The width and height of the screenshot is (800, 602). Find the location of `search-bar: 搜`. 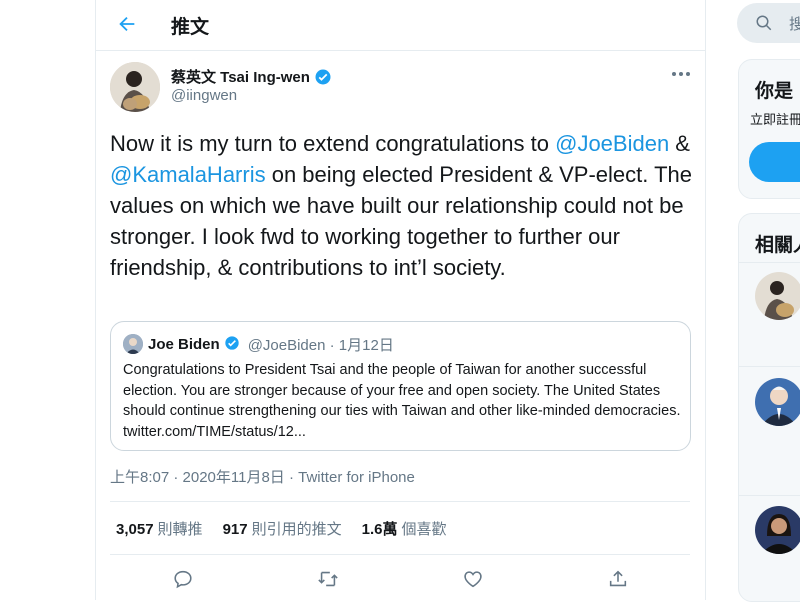

search-bar: 搜 is located at coordinates (768, 23).